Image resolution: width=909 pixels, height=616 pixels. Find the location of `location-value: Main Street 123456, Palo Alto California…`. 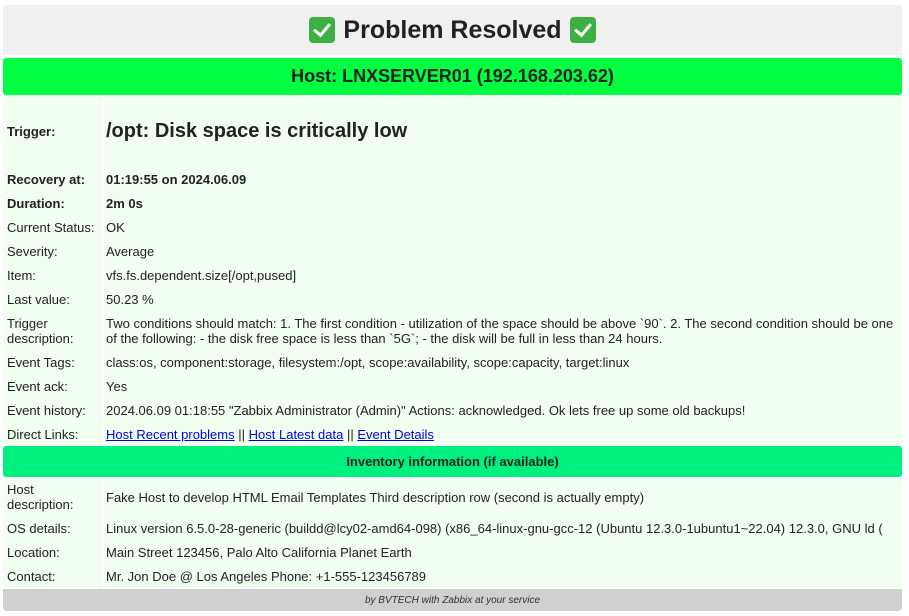

location-value: Main Street 123456, Palo Alto California… is located at coordinates (259, 552).